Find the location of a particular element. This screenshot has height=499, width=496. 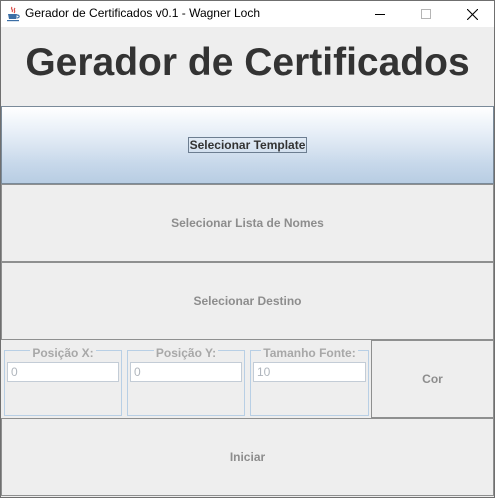

font-size-group: Tamanho Fonte: 10 is located at coordinates (309, 379).